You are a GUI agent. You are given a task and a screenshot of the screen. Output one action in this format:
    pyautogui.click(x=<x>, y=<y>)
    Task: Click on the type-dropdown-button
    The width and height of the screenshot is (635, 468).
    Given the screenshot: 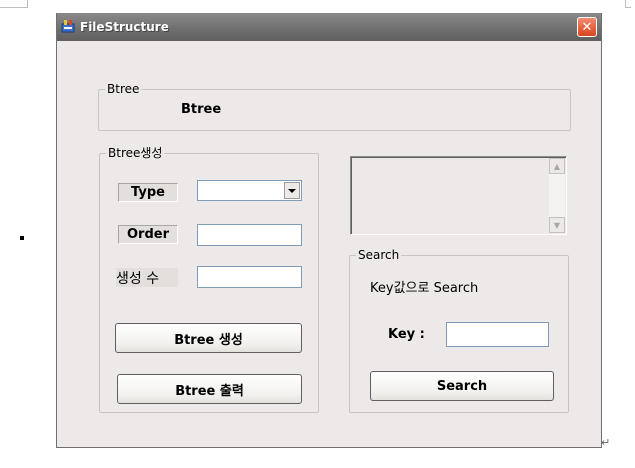 What is the action you would take?
    pyautogui.click(x=292, y=190)
    